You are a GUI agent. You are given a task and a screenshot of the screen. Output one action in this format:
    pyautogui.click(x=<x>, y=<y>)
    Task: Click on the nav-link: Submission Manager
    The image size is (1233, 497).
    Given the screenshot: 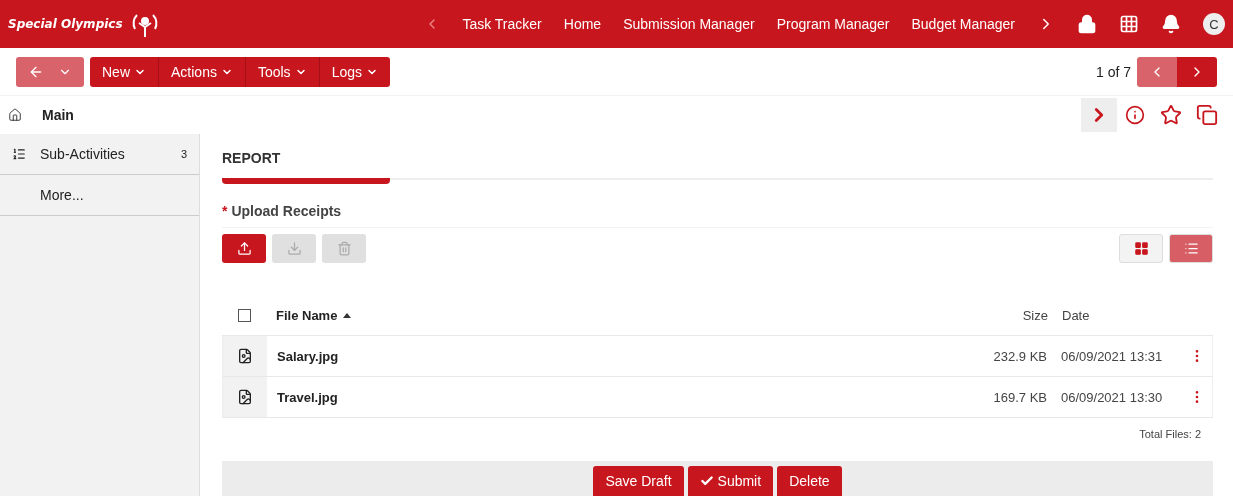 What is the action you would take?
    pyautogui.click(x=689, y=24)
    